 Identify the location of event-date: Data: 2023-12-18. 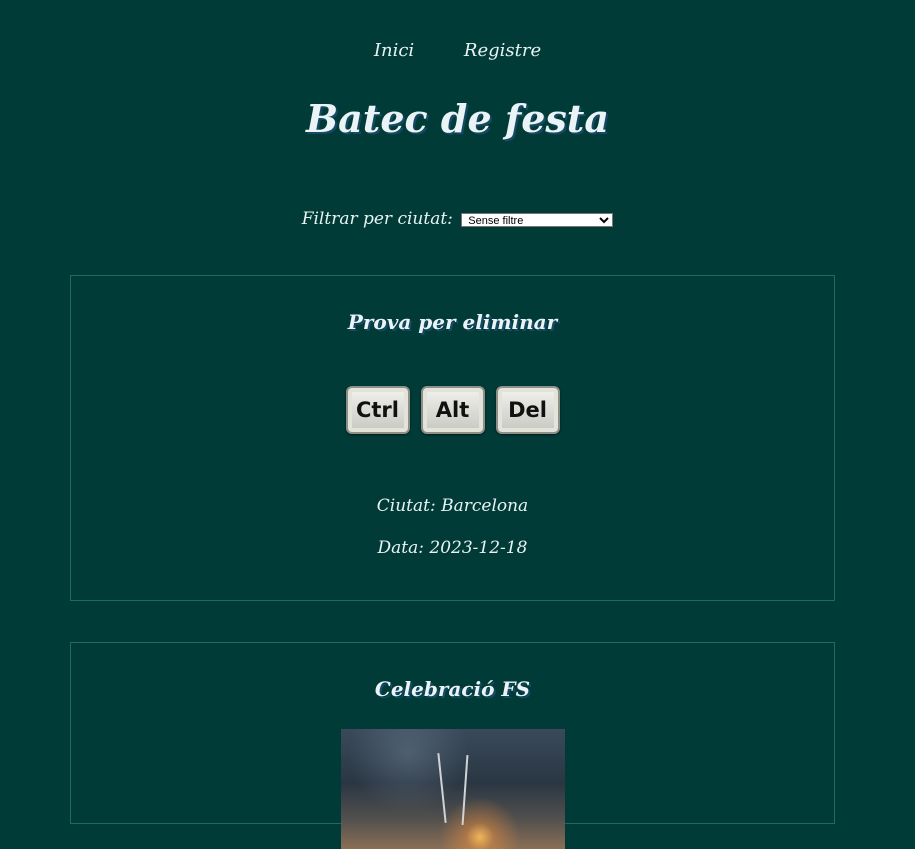
(452, 548).